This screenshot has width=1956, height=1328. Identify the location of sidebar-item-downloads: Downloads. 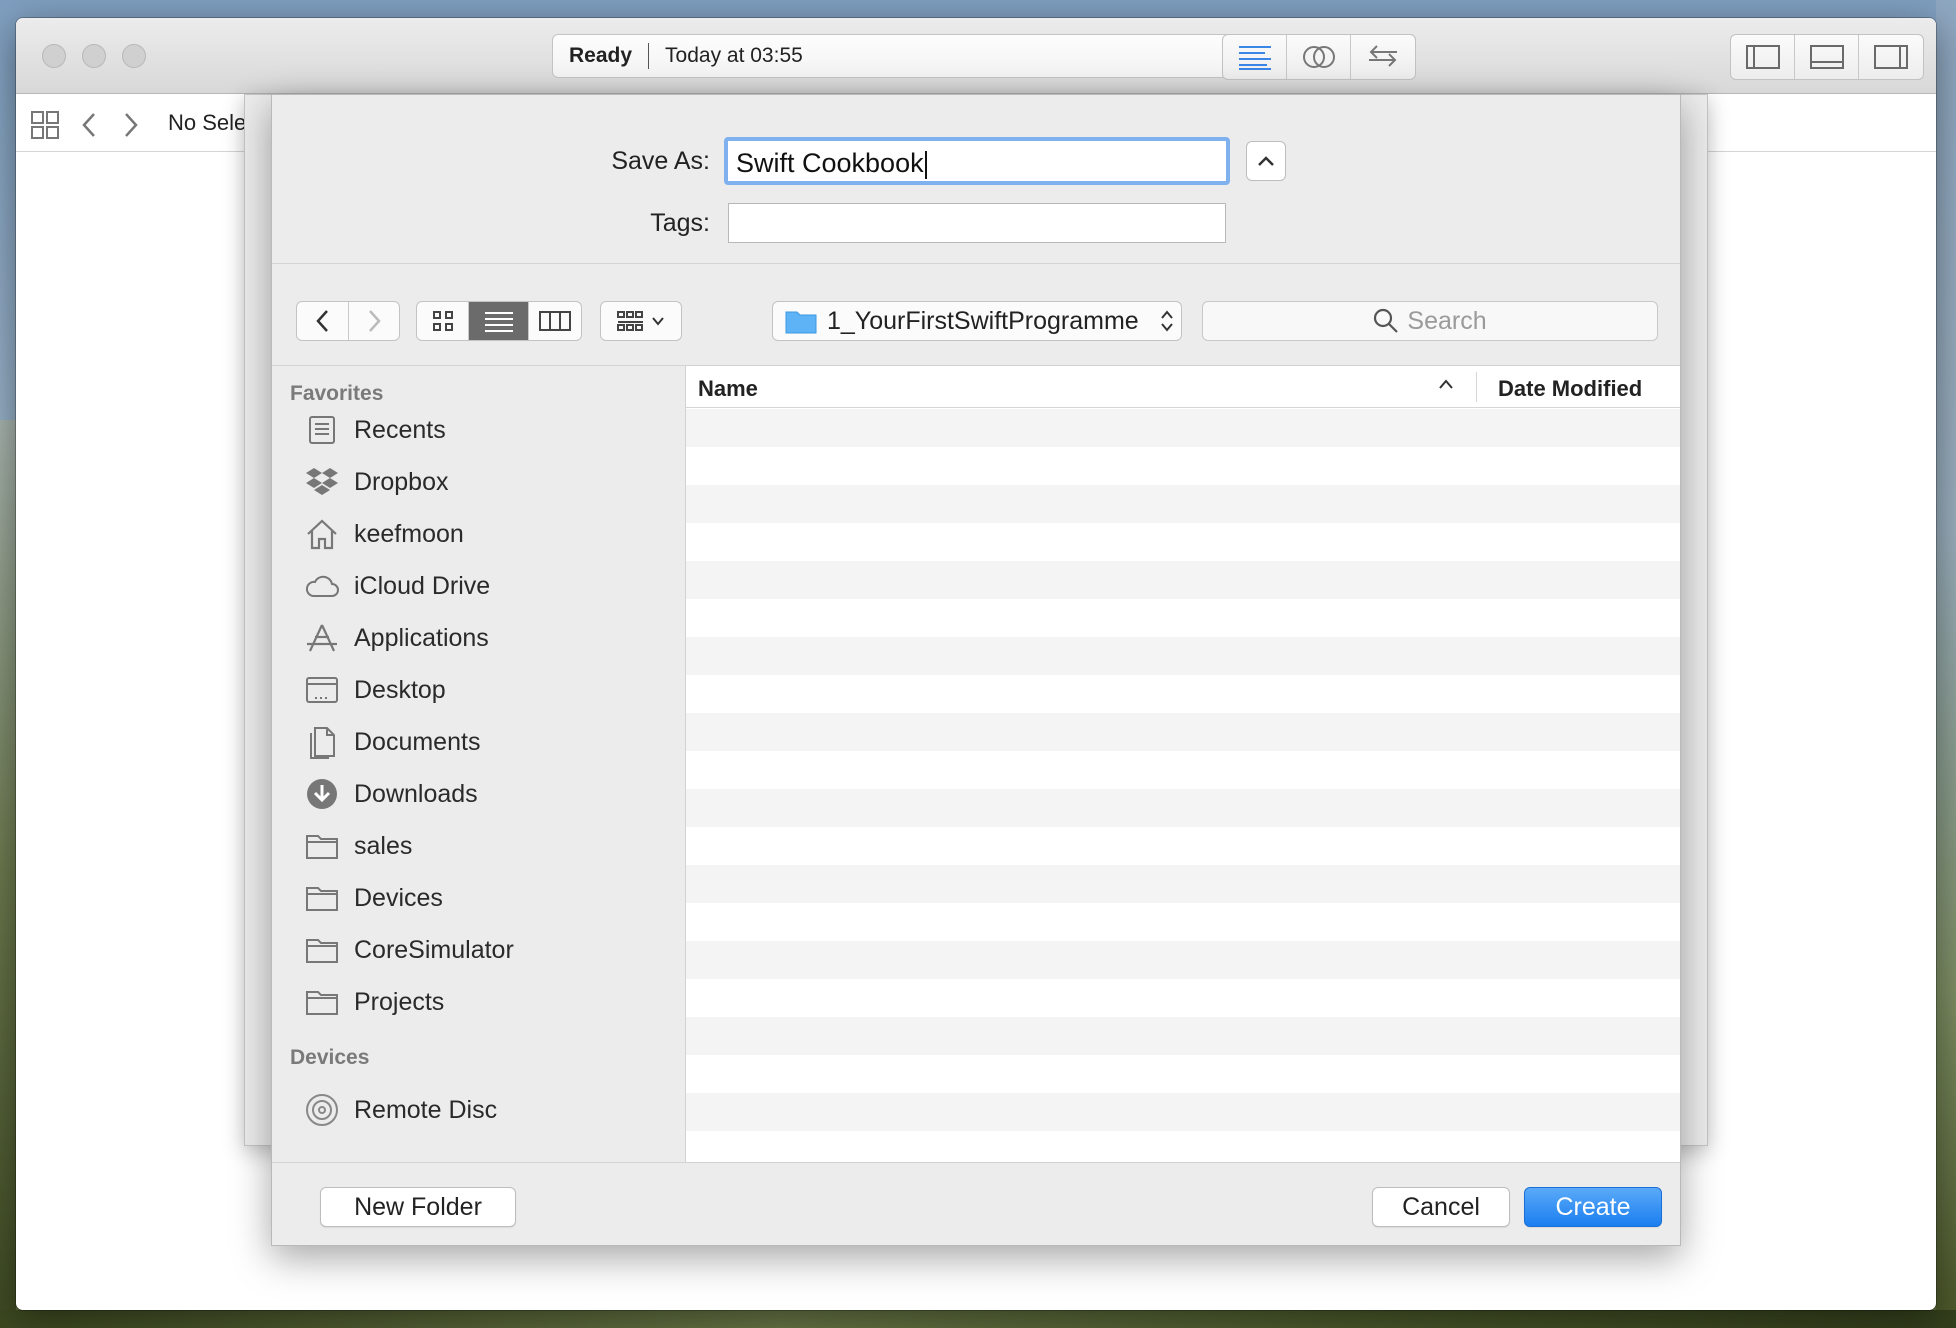
(489, 794).